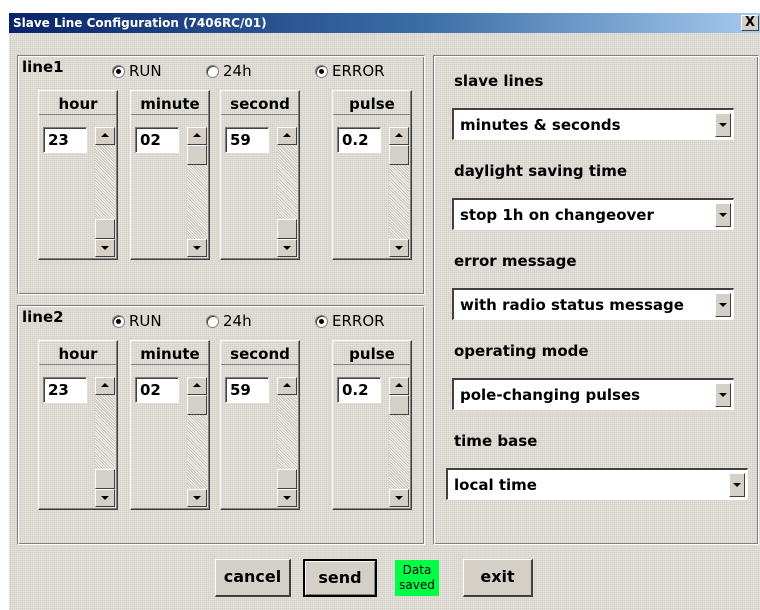 The width and height of the screenshot is (760, 610). Describe the element at coordinates (65, 390) in the screenshot. I see `line2-hour-value: 23` at that location.